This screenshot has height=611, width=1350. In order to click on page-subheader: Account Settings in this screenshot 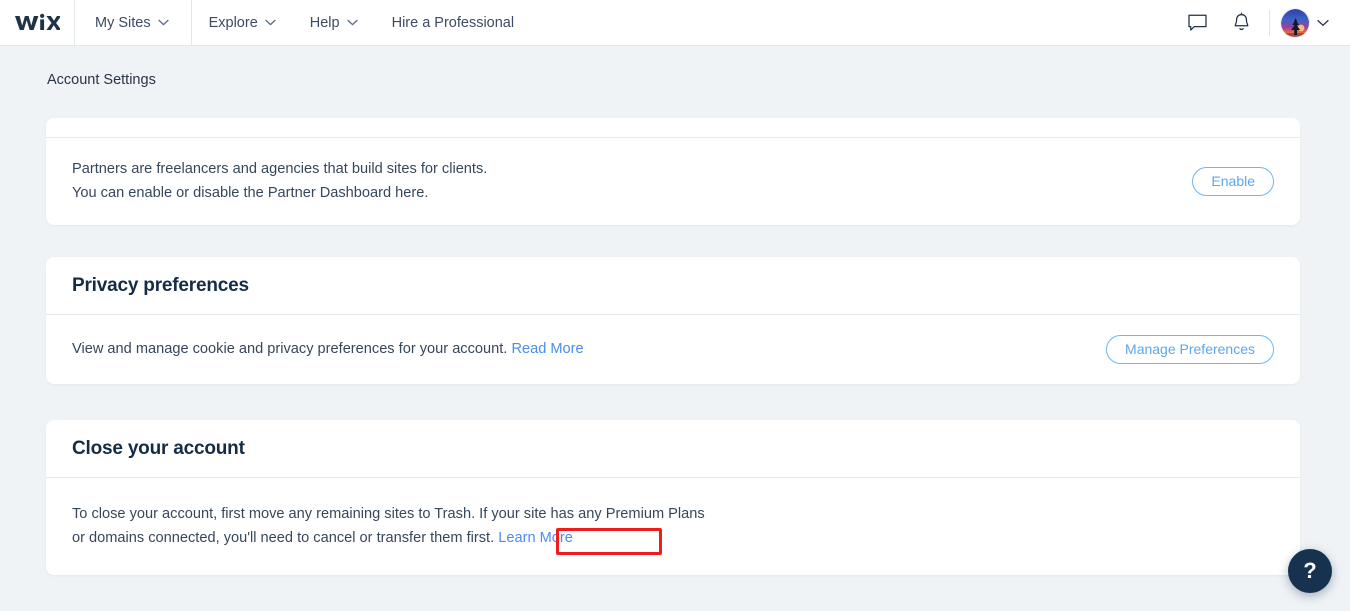, I will do `click(675, 80)`.